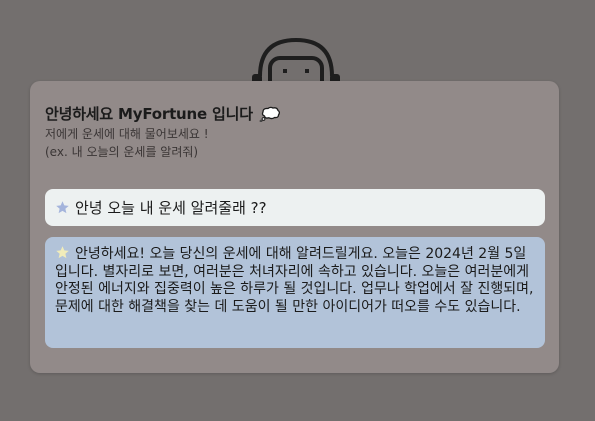  Describe the element at coordinates (122, 152) in the screenshot. I see `chat-subtitle-example: (ex. 내 오늘의 운세를 알려줘)` at that location.